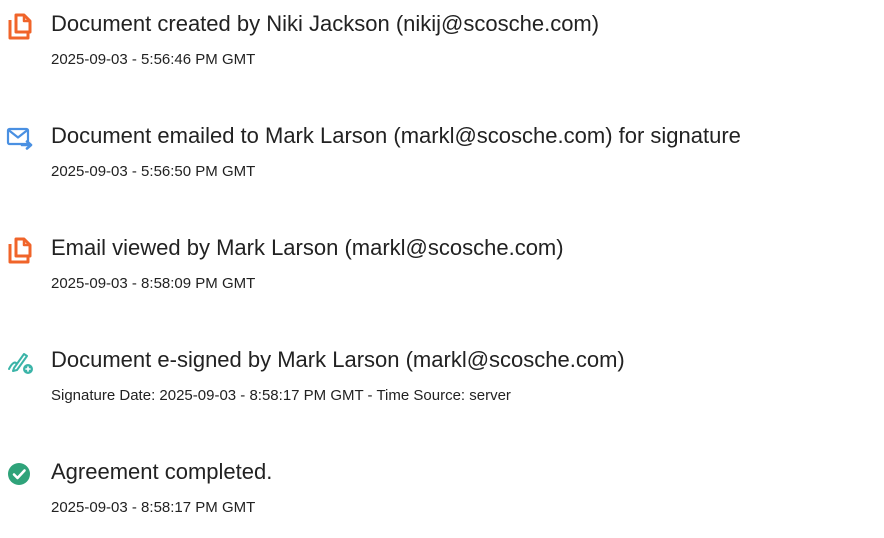 The width and height of the screenshot is (884, 538). What do you see at coordinates (153, 283) in the screenshot?
I see `event-timestamp: 2025-09-03 - 8:58:09 PM GMT` at bounding box center [153, 283].